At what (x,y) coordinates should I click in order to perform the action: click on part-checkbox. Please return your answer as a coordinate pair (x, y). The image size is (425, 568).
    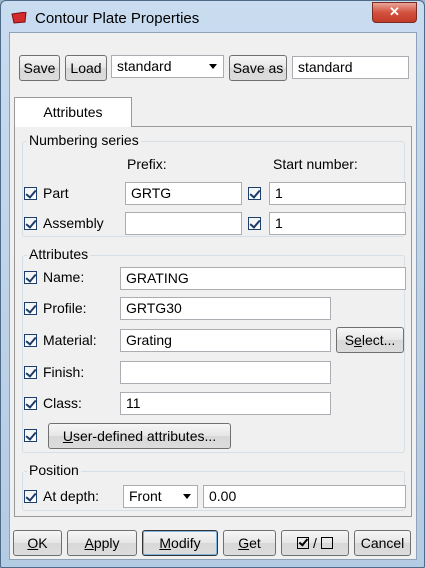
    Looking at the image, I should click on (30, 193).